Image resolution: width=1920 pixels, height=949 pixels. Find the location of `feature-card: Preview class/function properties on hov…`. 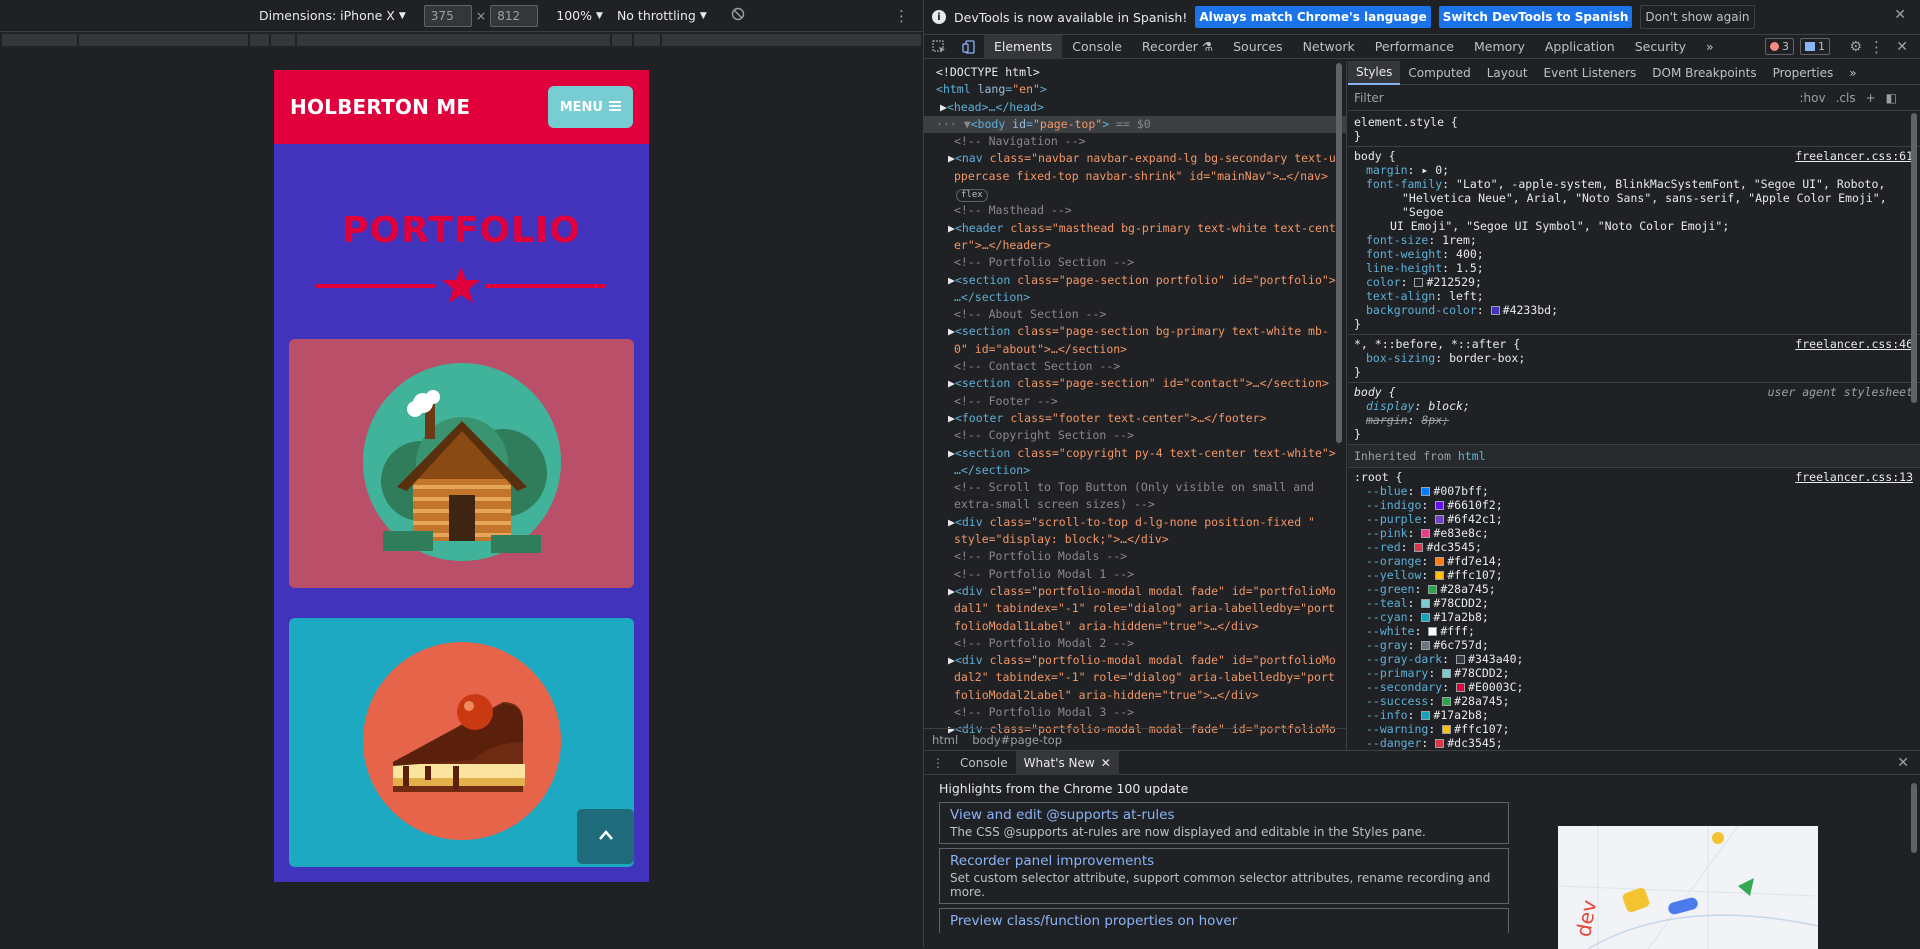

feature-card: Preview class/function properties on hov… is located at coordinates (1224, 920).